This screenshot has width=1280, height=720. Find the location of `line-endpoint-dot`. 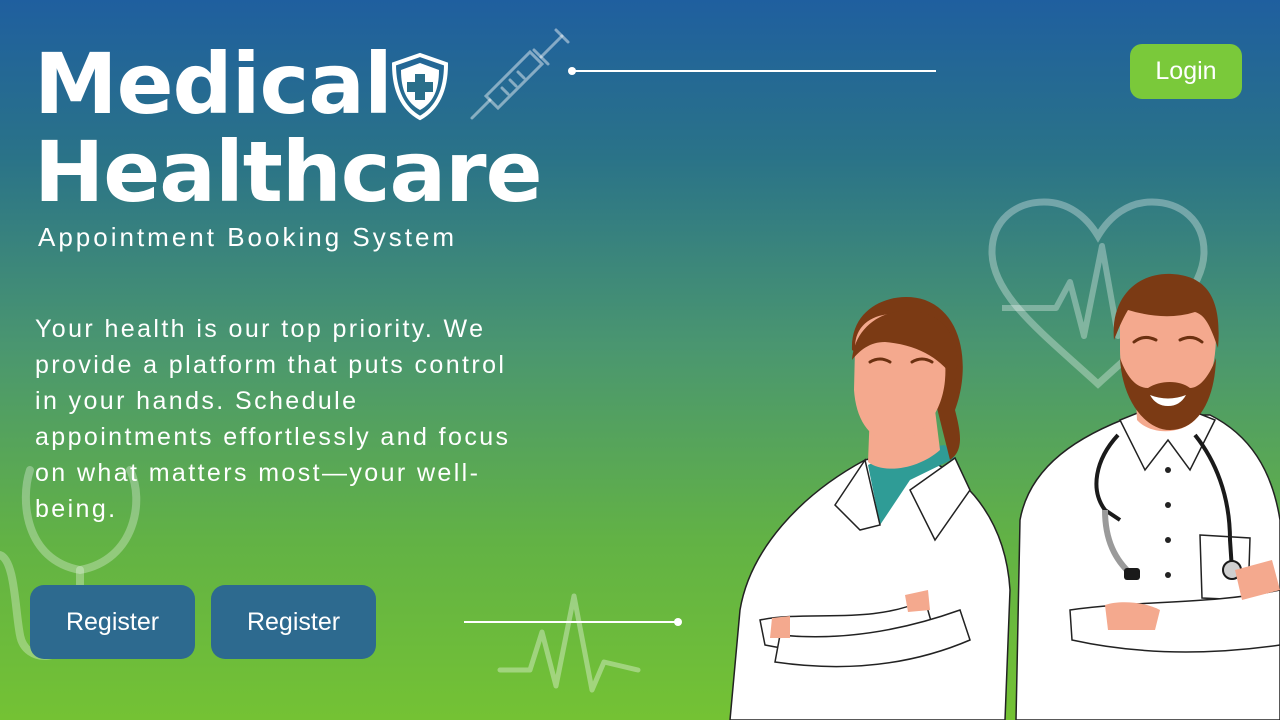

line-endpoint-dot is located at coordinates (678, 622).